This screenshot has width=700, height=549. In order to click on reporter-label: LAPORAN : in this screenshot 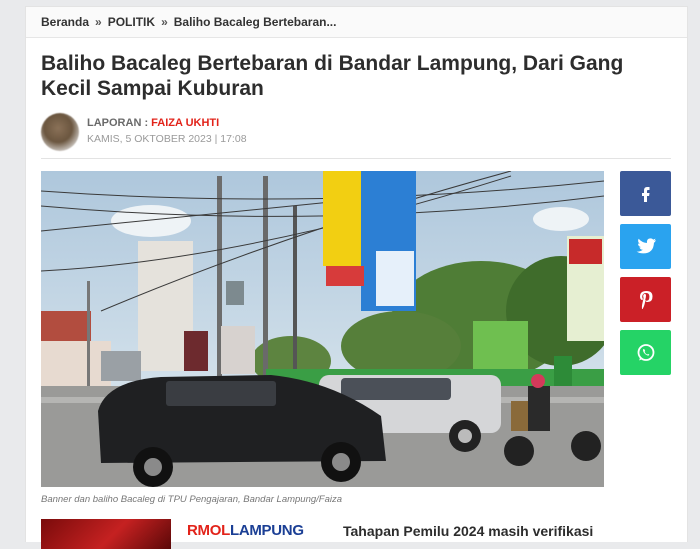, I will do `click(118, 123)`.